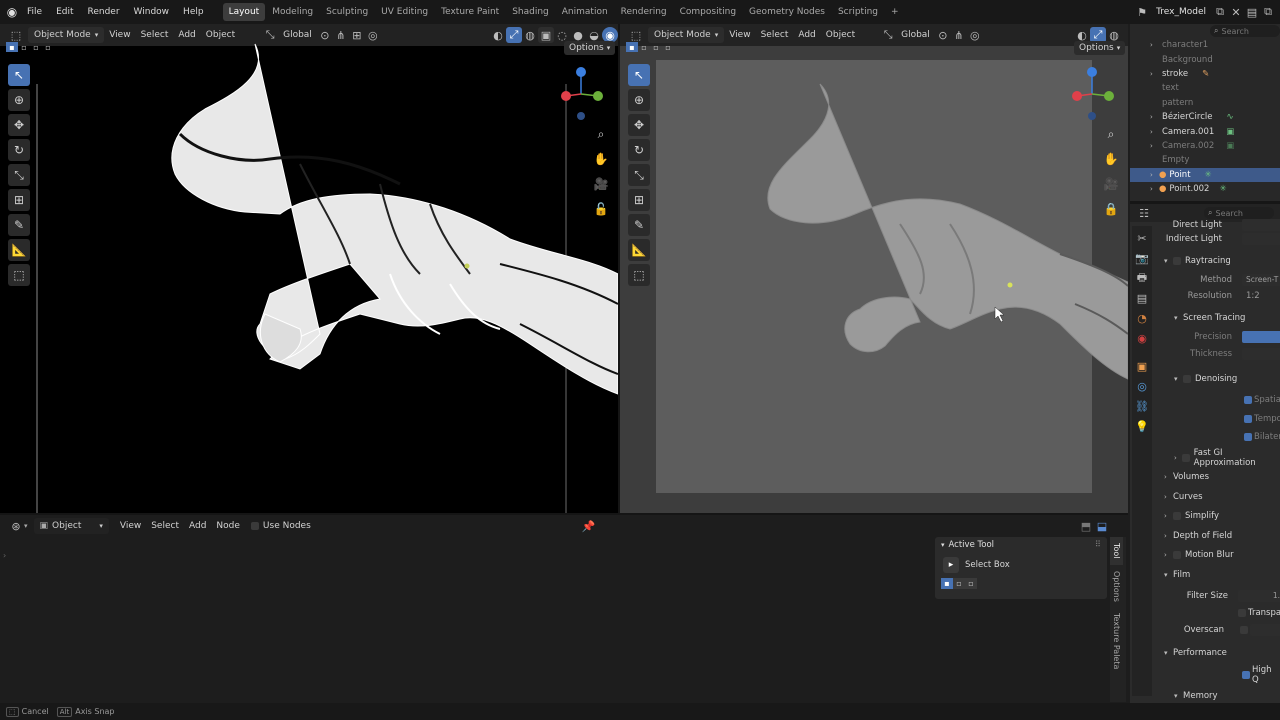 Image resolution: width=1280 pixels, height=720 pixels. I want to click on panel-curves: › Curves, so click(1217, 497).